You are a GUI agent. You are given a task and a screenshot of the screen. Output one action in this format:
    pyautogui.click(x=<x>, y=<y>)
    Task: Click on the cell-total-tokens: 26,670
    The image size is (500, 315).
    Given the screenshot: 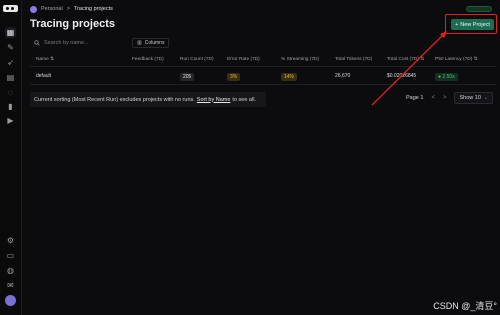 What is the action you would take?
    pyautogui.click(x=343, y=76)
    